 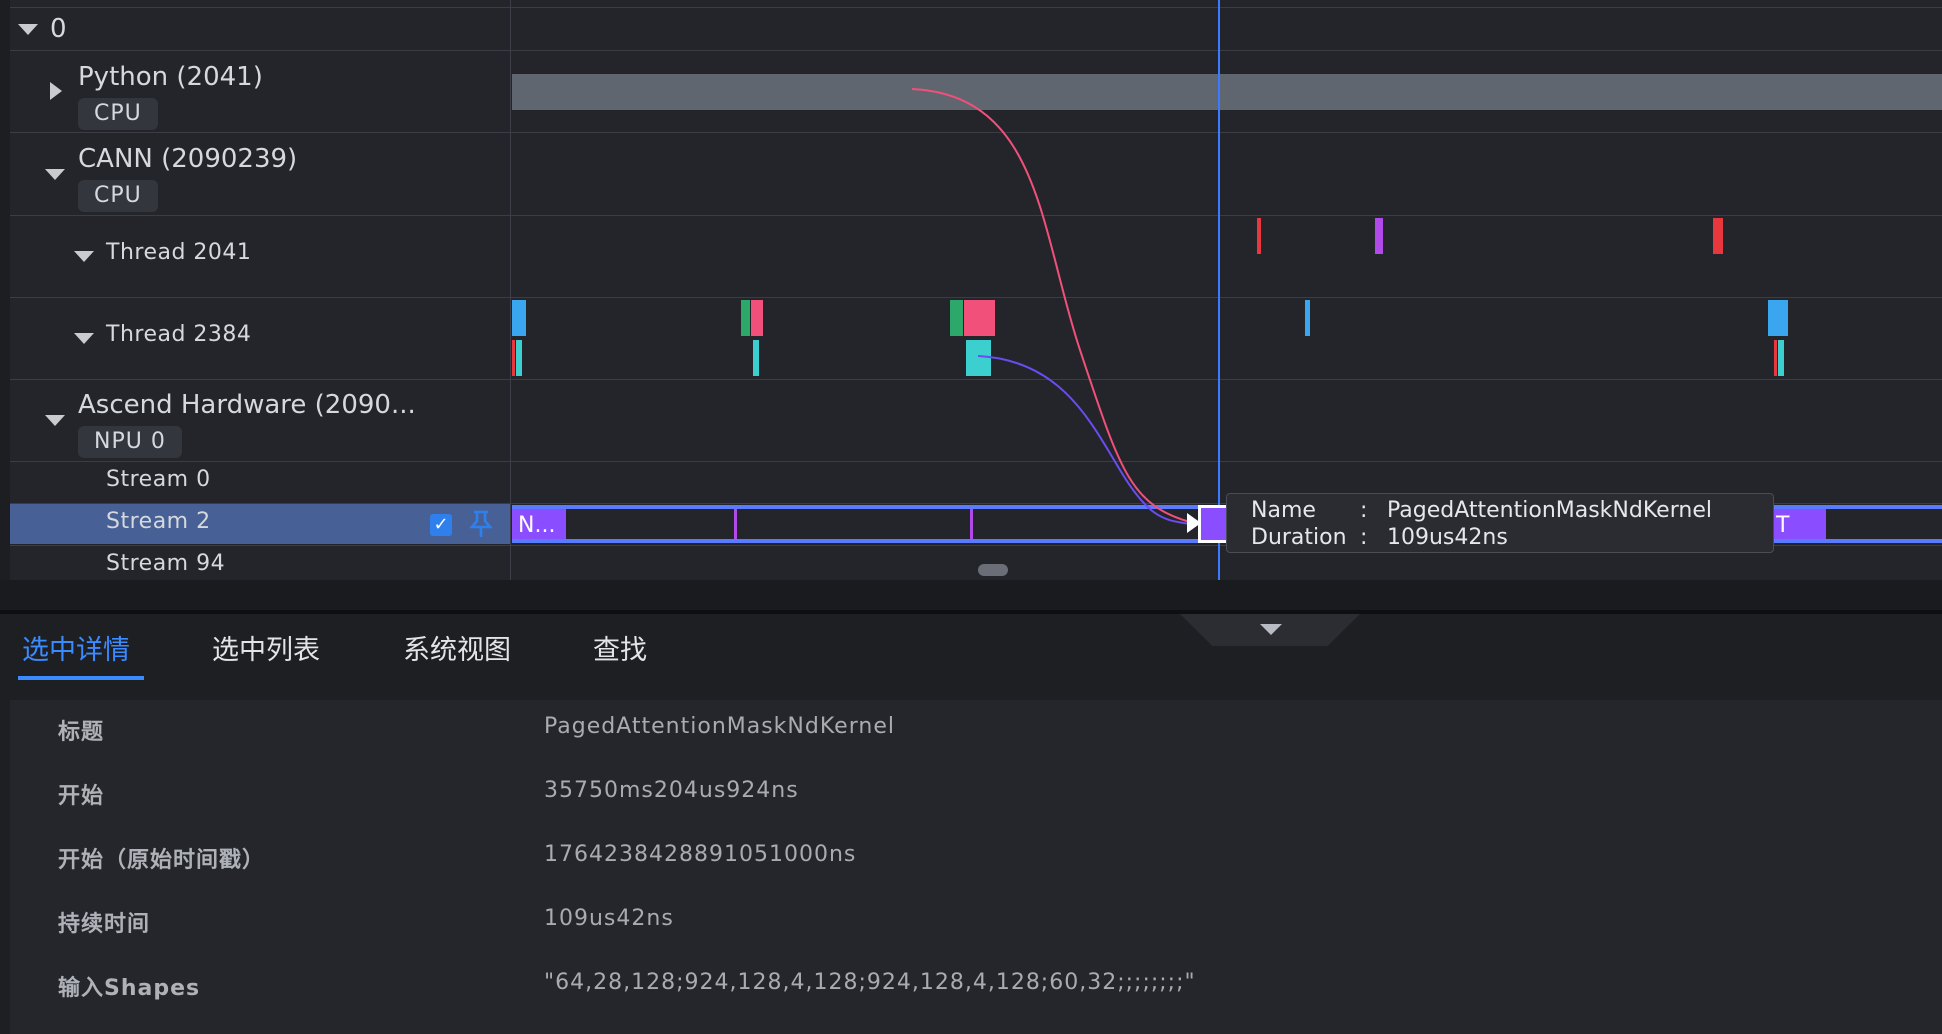 What do you see at coordinates (104, 924) in the screenshot?
I see `detail-key: 持续时间` at bounding box center [104, 924].